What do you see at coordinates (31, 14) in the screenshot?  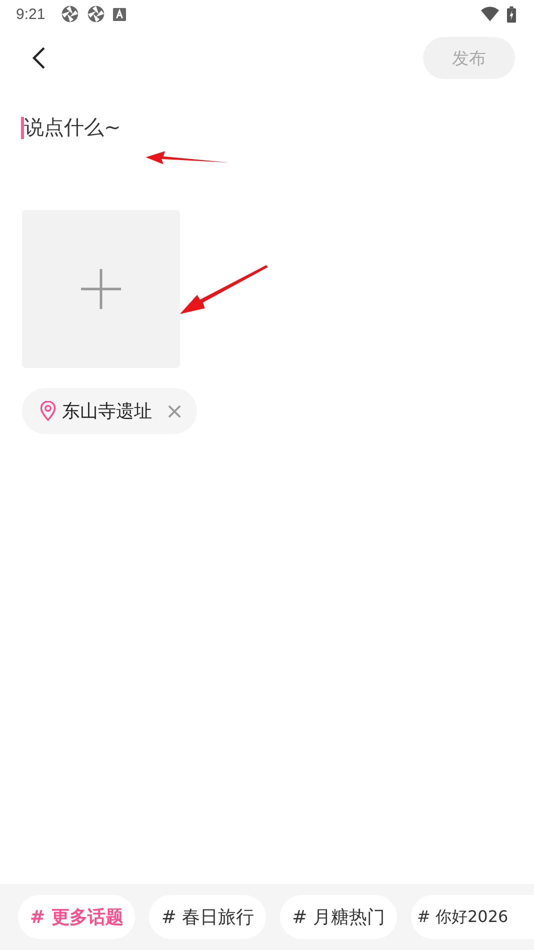 I see `status-time: 9:21` at bounding box center [31, 14].